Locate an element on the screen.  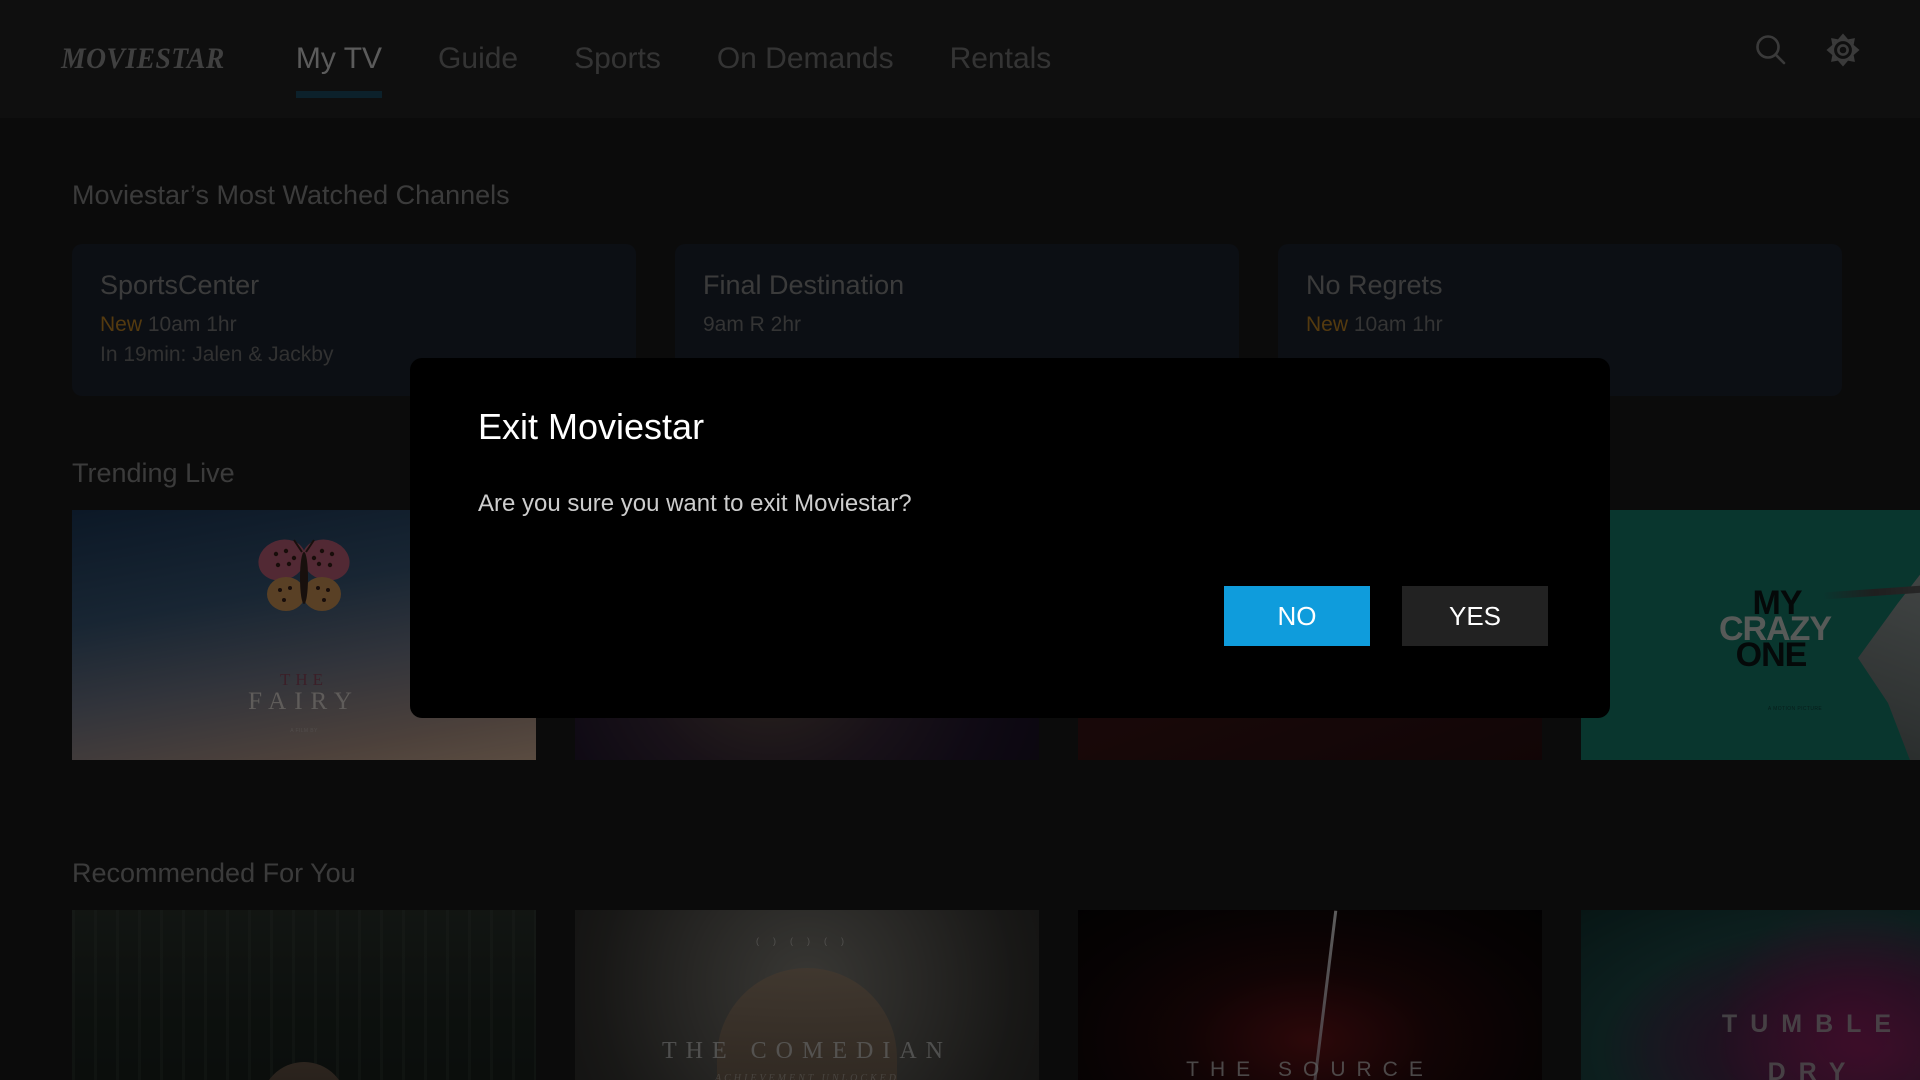
dialog-title: Exit Moviestar is located at coordinates (591, 426).